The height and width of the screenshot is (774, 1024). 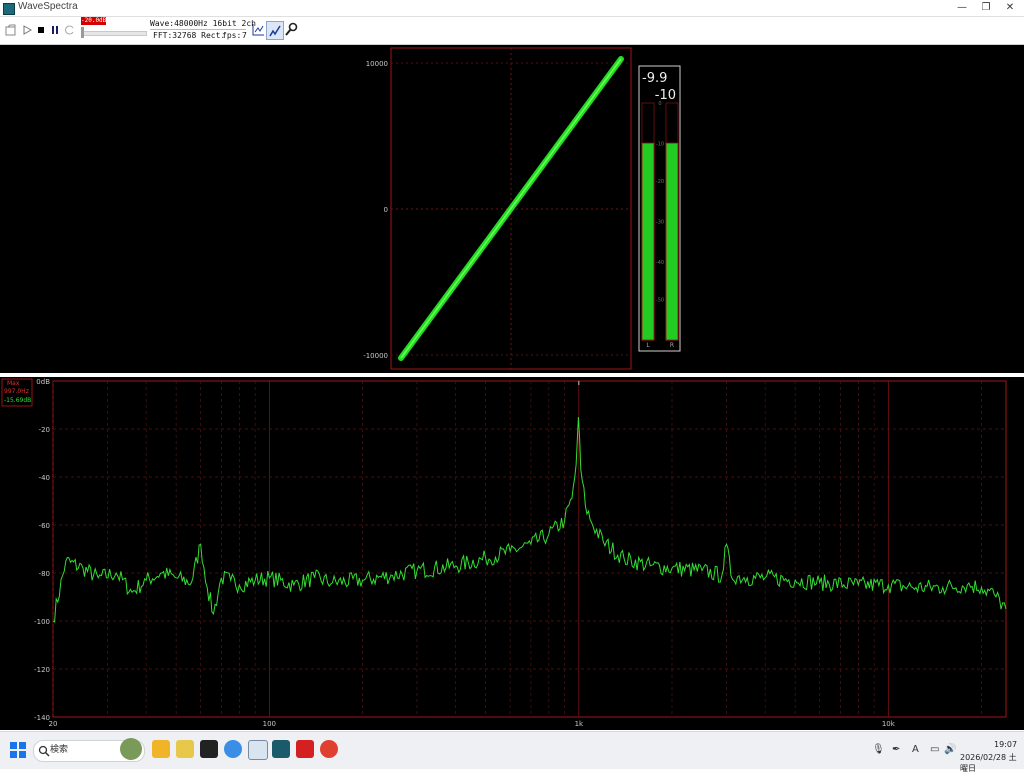 I want to click on spectrum-y-label: -120, so click(x=42, y=670).